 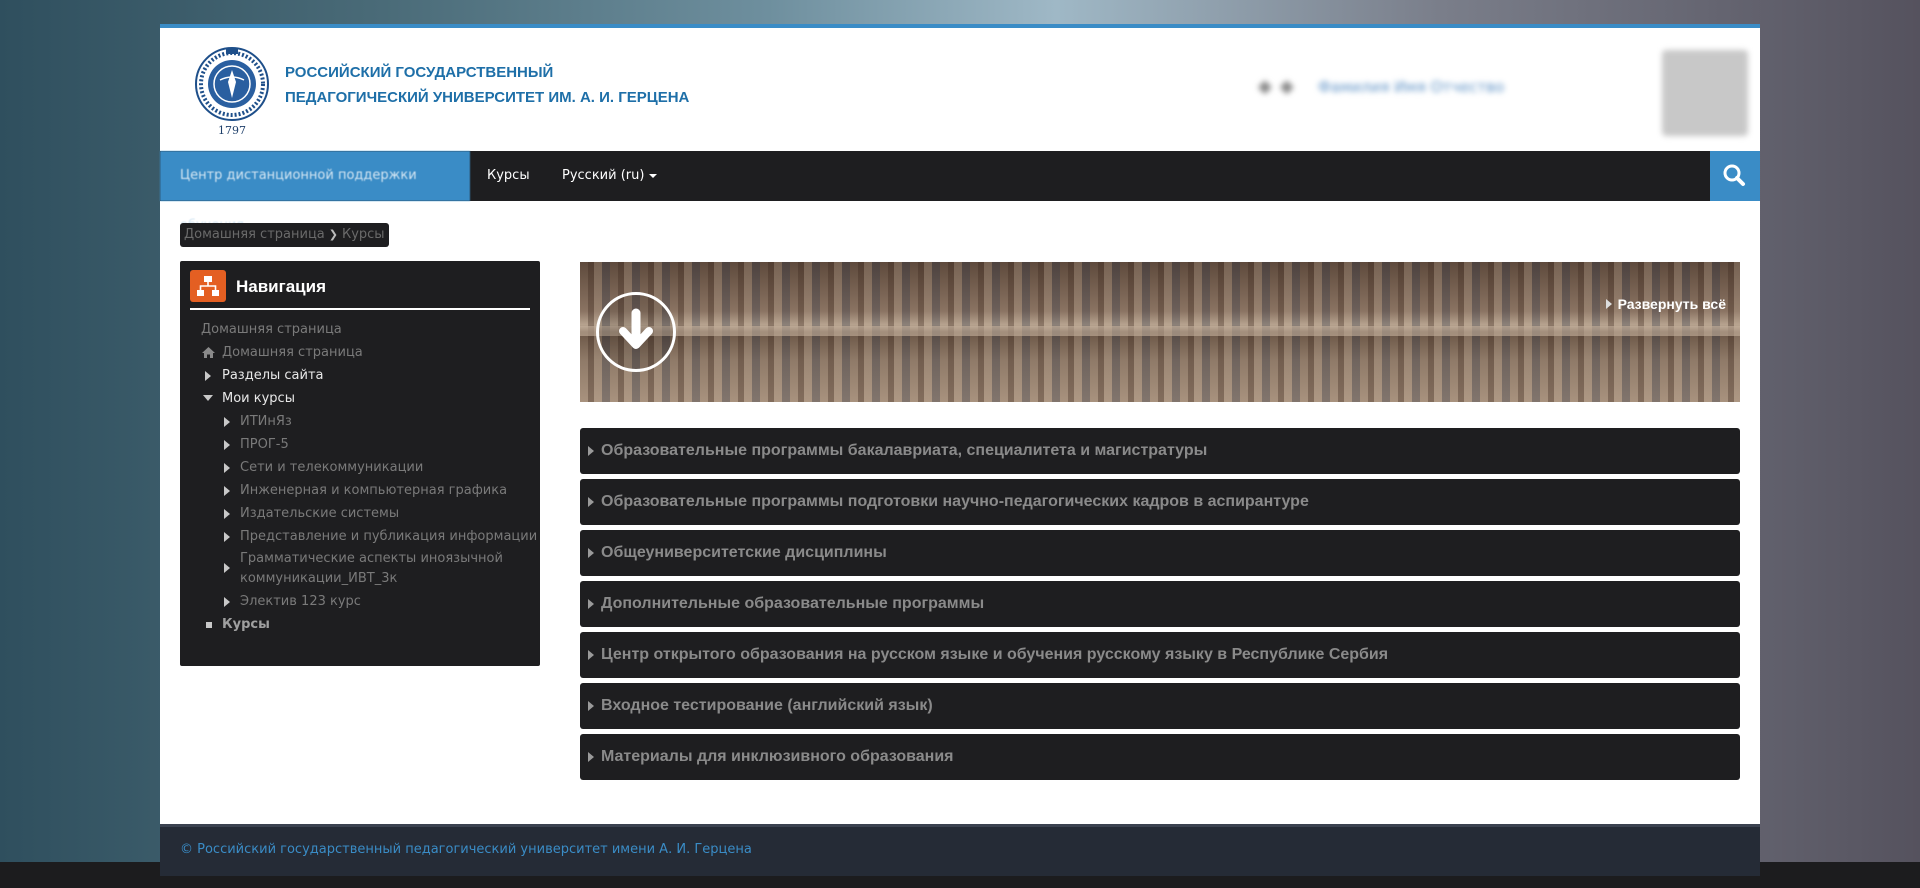 I want to click on chevron-right-icon: ❯, so click(x=333, y=234).